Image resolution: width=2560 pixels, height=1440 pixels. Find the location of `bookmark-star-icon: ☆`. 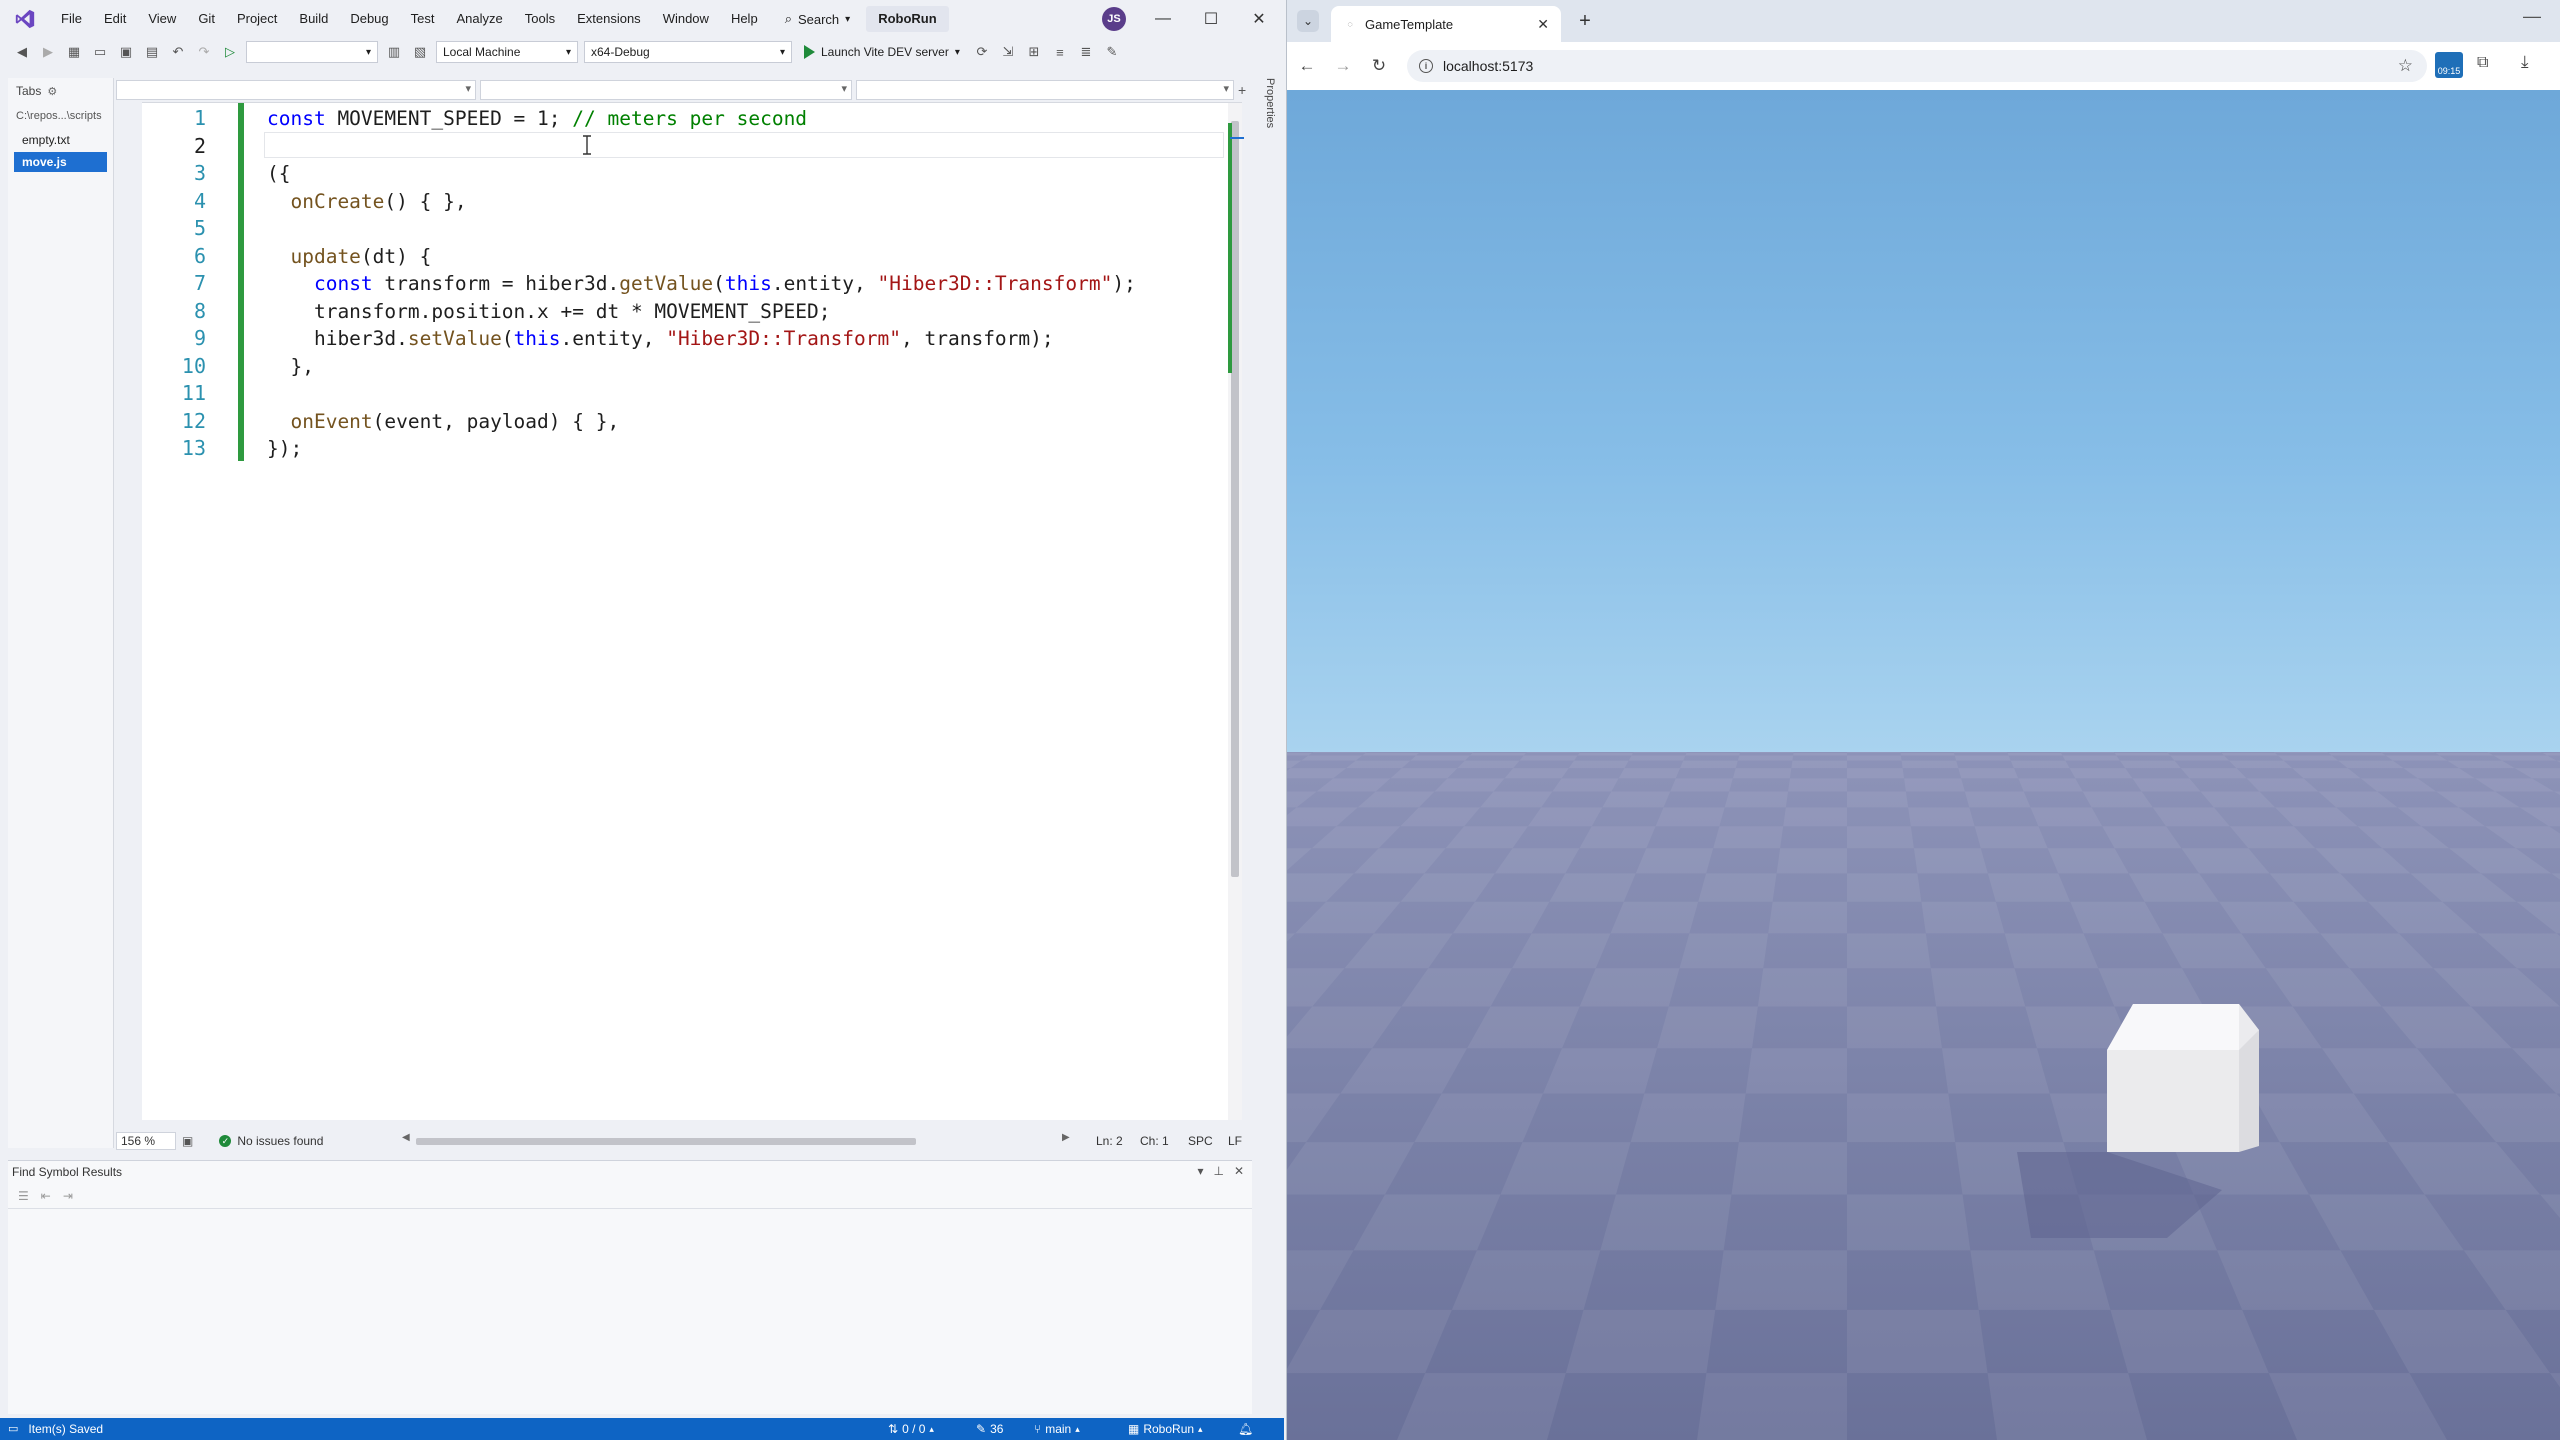

bookmark-star-icon: ☆ is located at coordinates (2405, 66).